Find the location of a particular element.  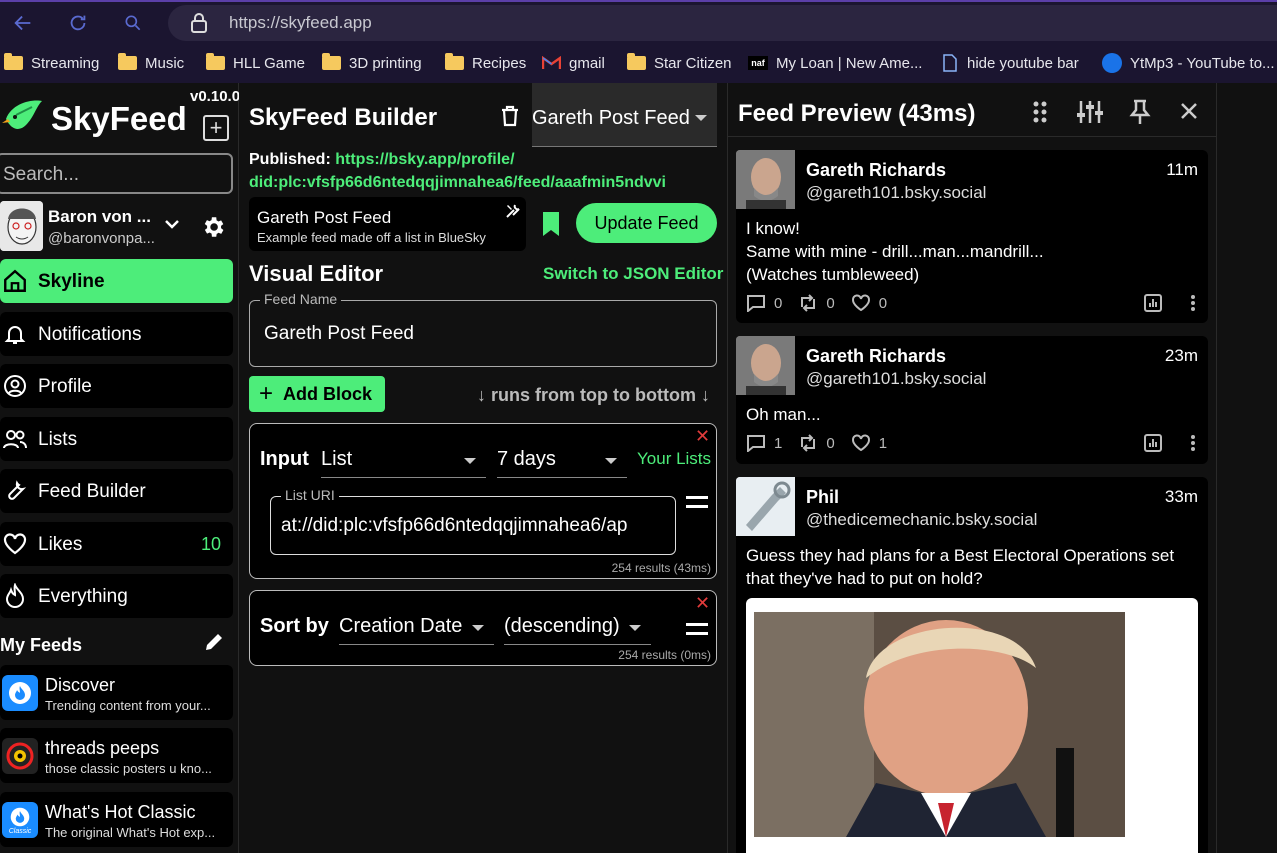

ytmp3-icon is located at coordinates (1112, 63).